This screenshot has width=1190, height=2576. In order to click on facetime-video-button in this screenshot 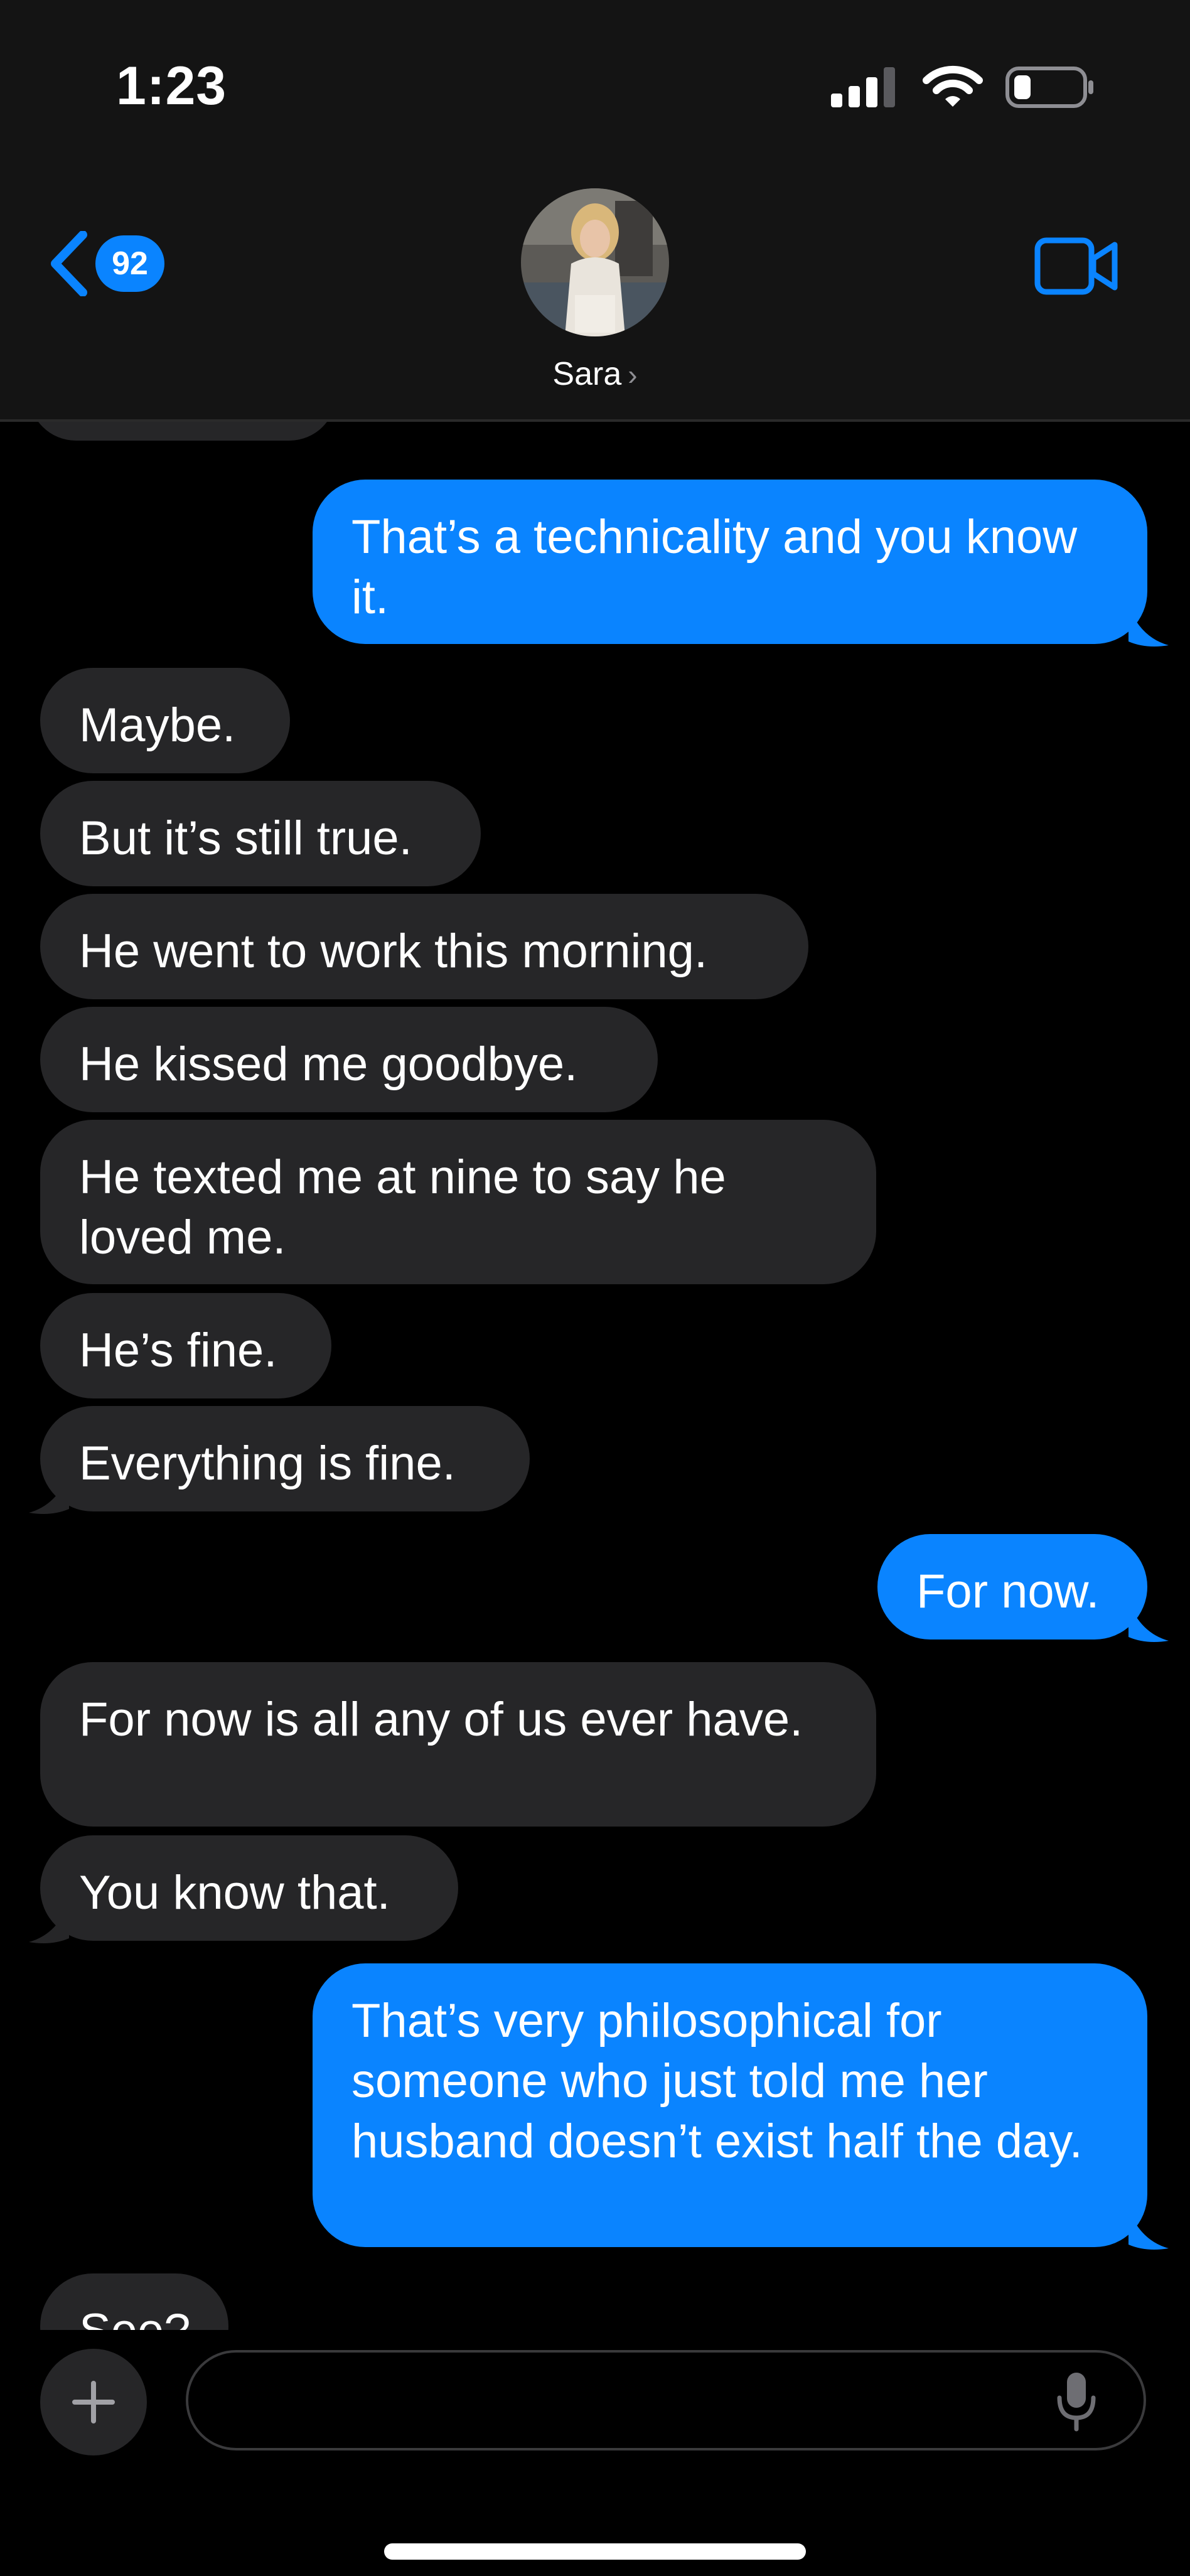, I will do `click(1077, 267)`.